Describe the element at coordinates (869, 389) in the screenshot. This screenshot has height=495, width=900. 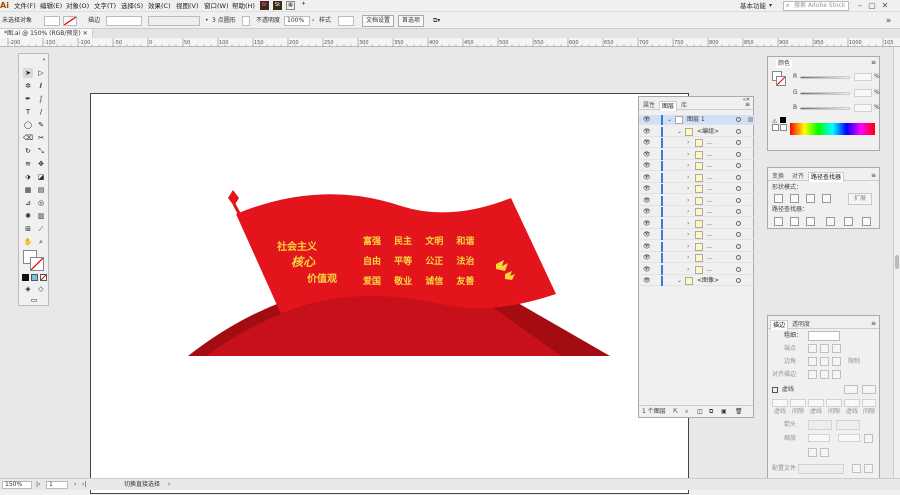
I see `align-dash-icon` at that location.